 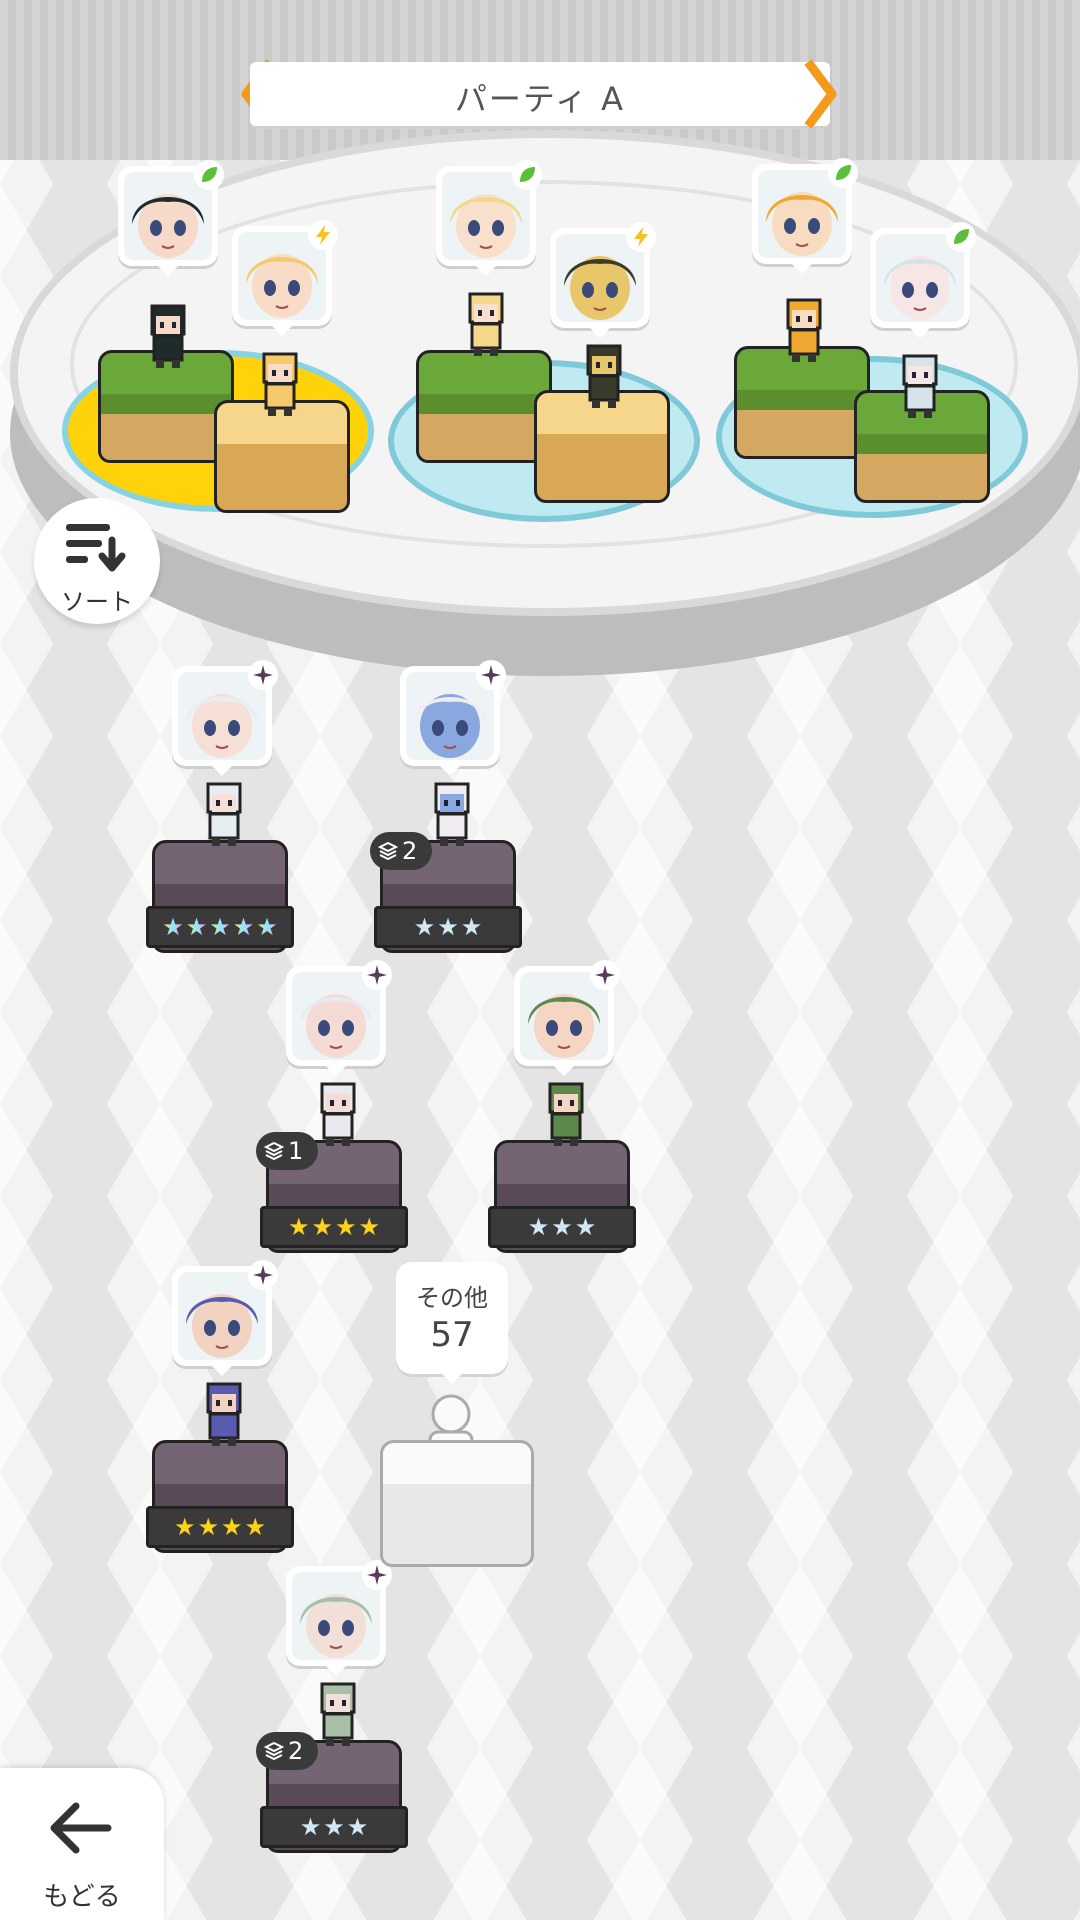 What do you see at coordinates (296, 1151) in the screenshot?
I see `badge-count: 1` at bounding box center [296, 1151].